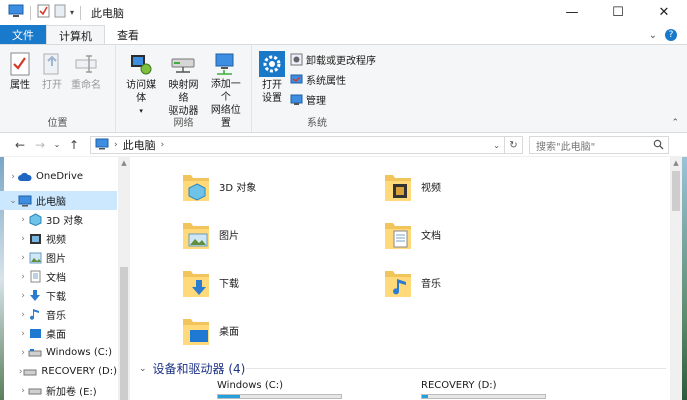 The image size is (687, 400). Describe the element at coordinates (58, 371) in the screenshot. I see `tree-item-drive-d: › RECOVERY (D:)` at that location.